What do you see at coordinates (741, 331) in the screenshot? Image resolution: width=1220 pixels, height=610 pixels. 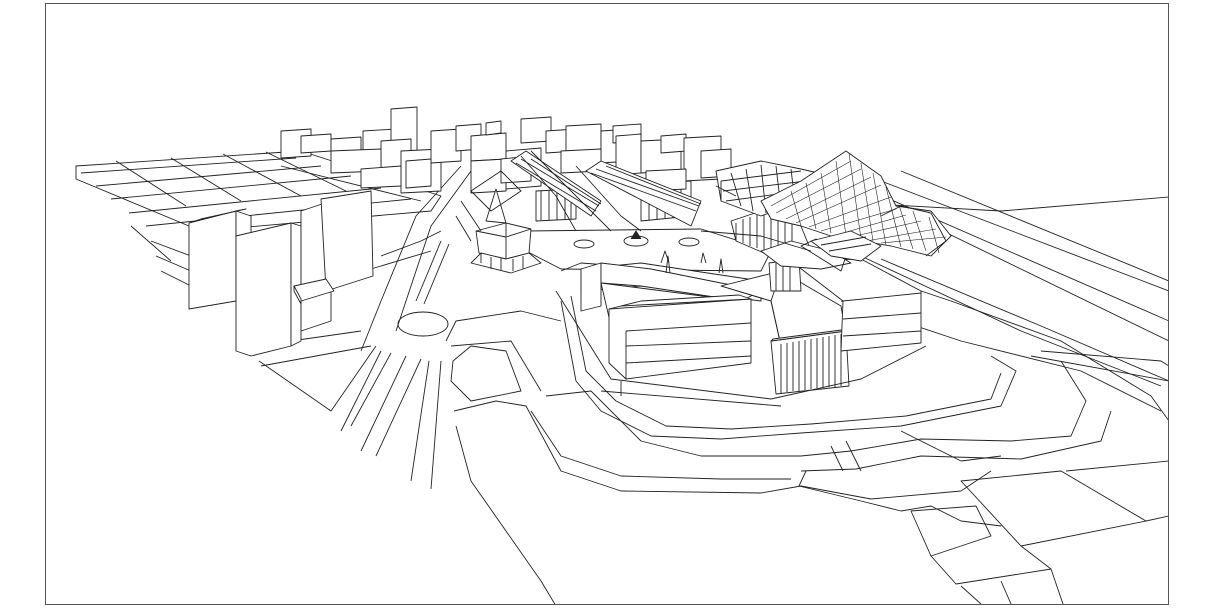 I see `central-civic-buildings` at bounding box center [741, 331].